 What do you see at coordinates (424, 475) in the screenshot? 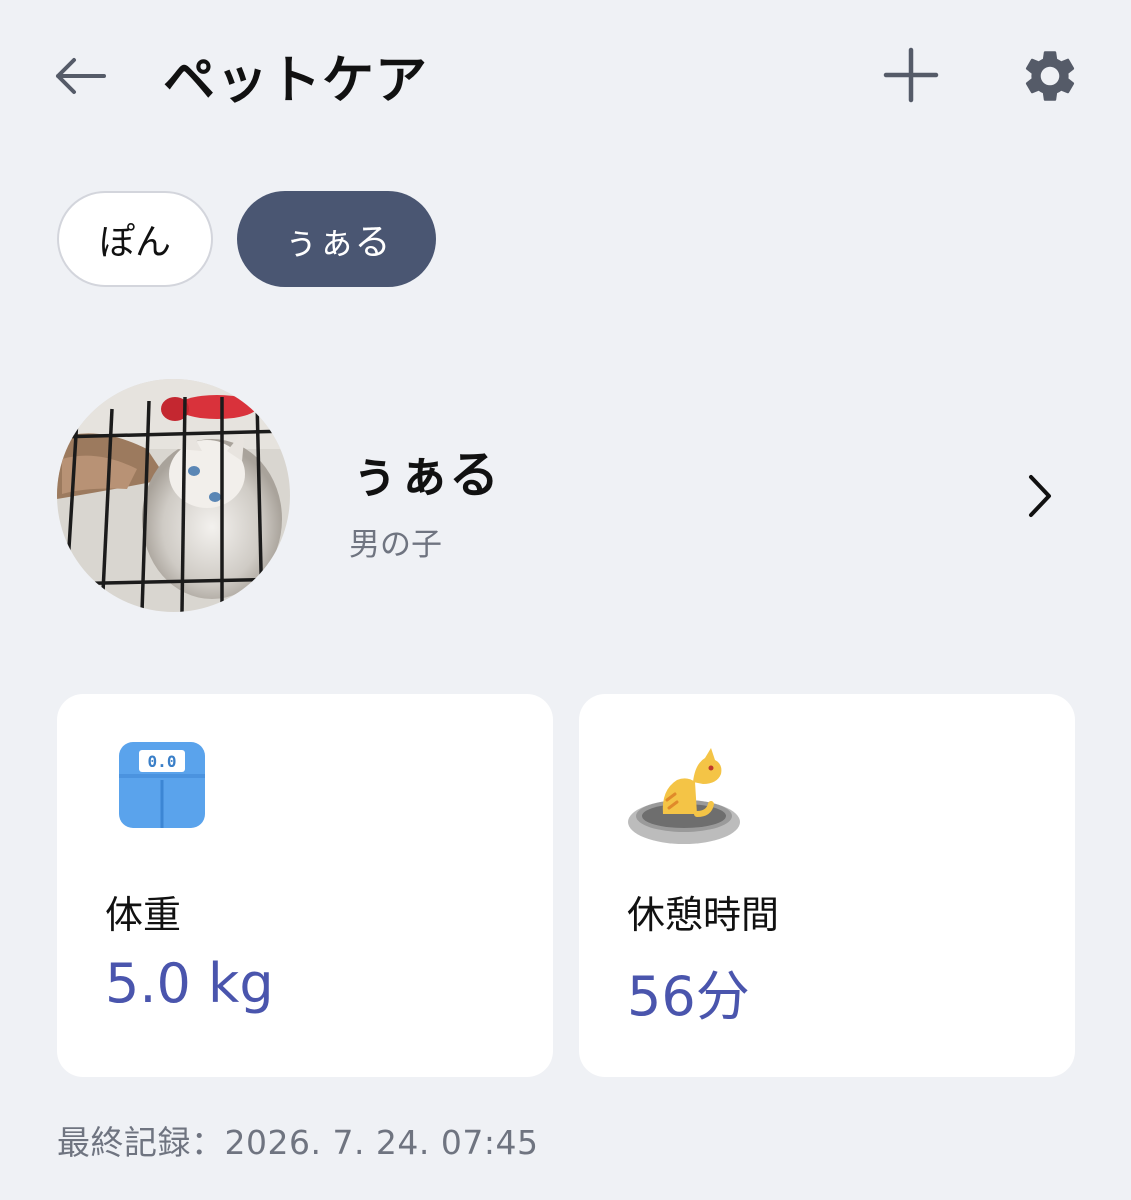
I see `pet-name: ぅぁる` at bounding box center [424, 475].